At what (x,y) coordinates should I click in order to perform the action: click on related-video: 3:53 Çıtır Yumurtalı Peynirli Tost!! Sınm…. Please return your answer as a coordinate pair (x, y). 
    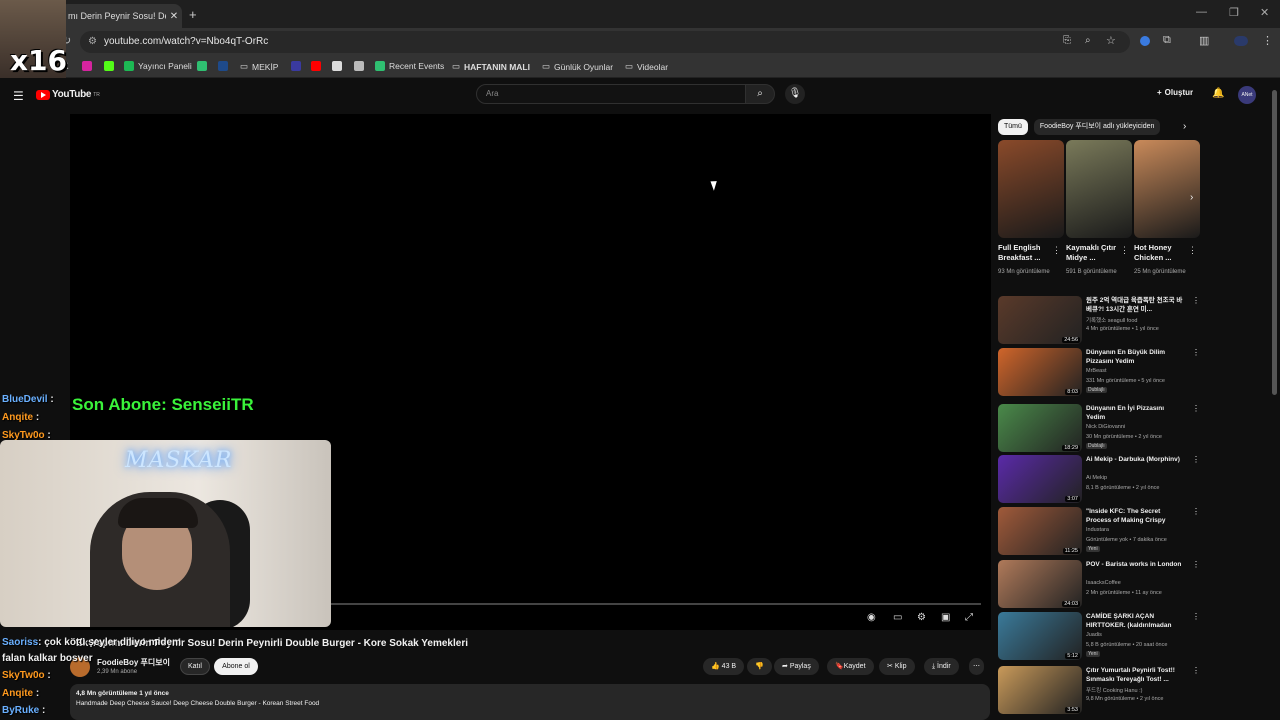
    Looking at the image, I should click on (1099, 691).